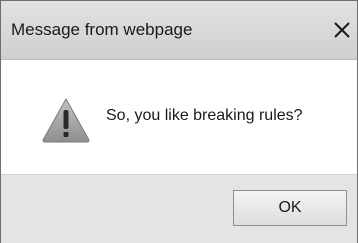  I want to click on close-icon, so click(342, 30).